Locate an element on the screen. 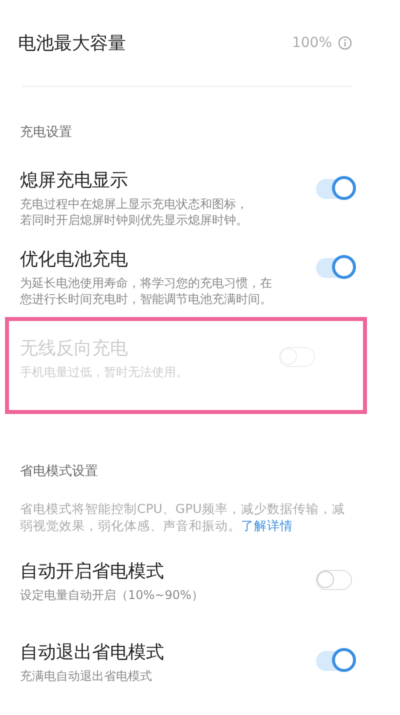 The height and width of the screenshot is (715, 400). setting-title: 熄屏充电显示 is located at coordinates (74, 181).